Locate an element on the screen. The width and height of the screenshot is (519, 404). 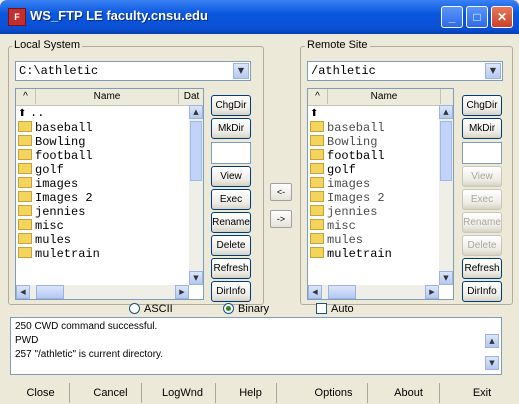
radio-circle-icon is located at coordinates (134, 308).